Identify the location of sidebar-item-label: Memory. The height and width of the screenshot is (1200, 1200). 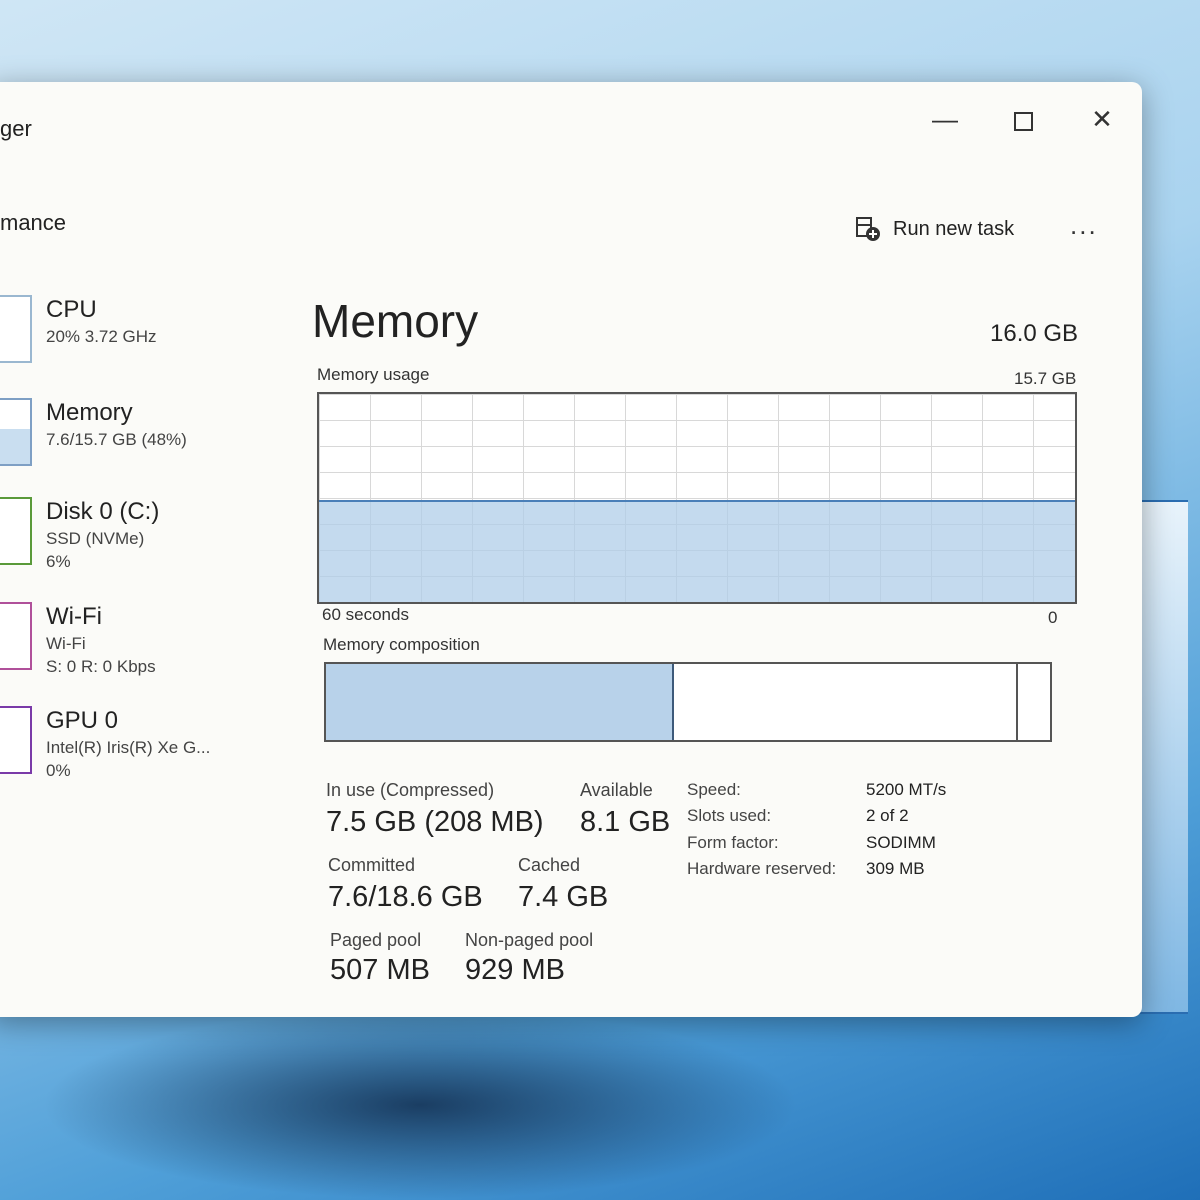
(89, 412).